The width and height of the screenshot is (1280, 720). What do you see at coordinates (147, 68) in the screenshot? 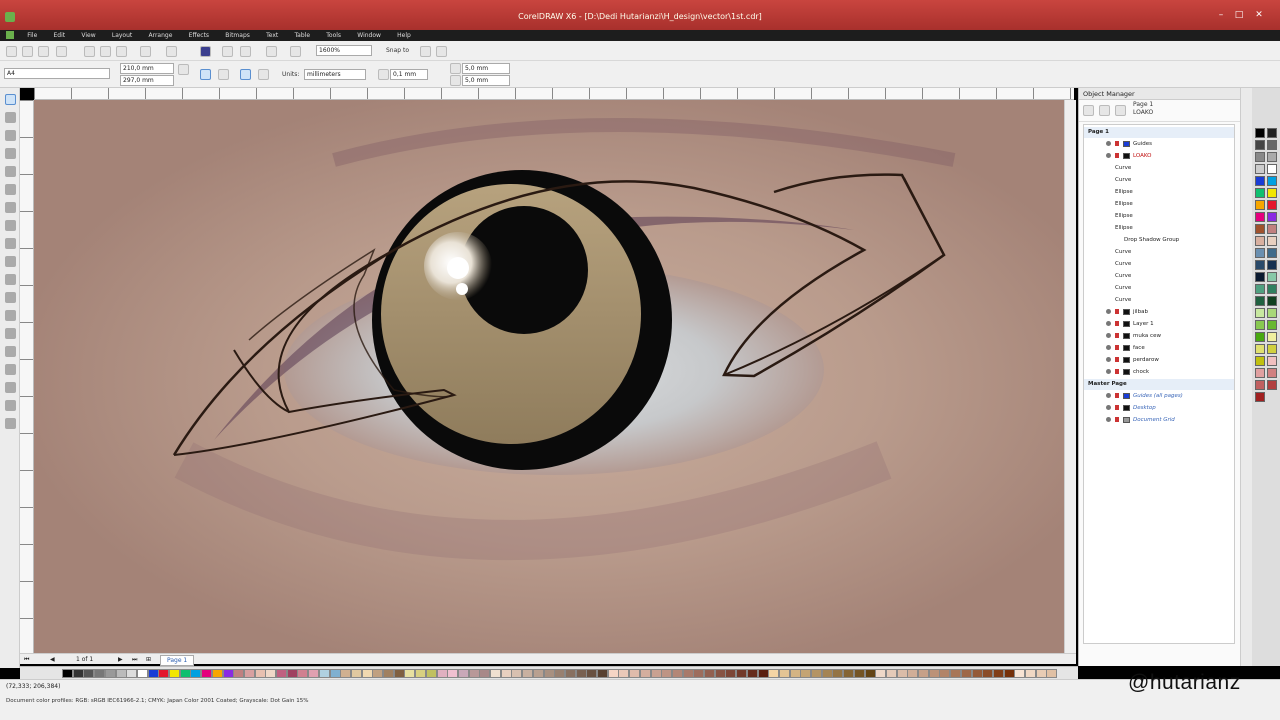
I see `page-width-field: 210,0 mm` at bounding box center [147, 68].